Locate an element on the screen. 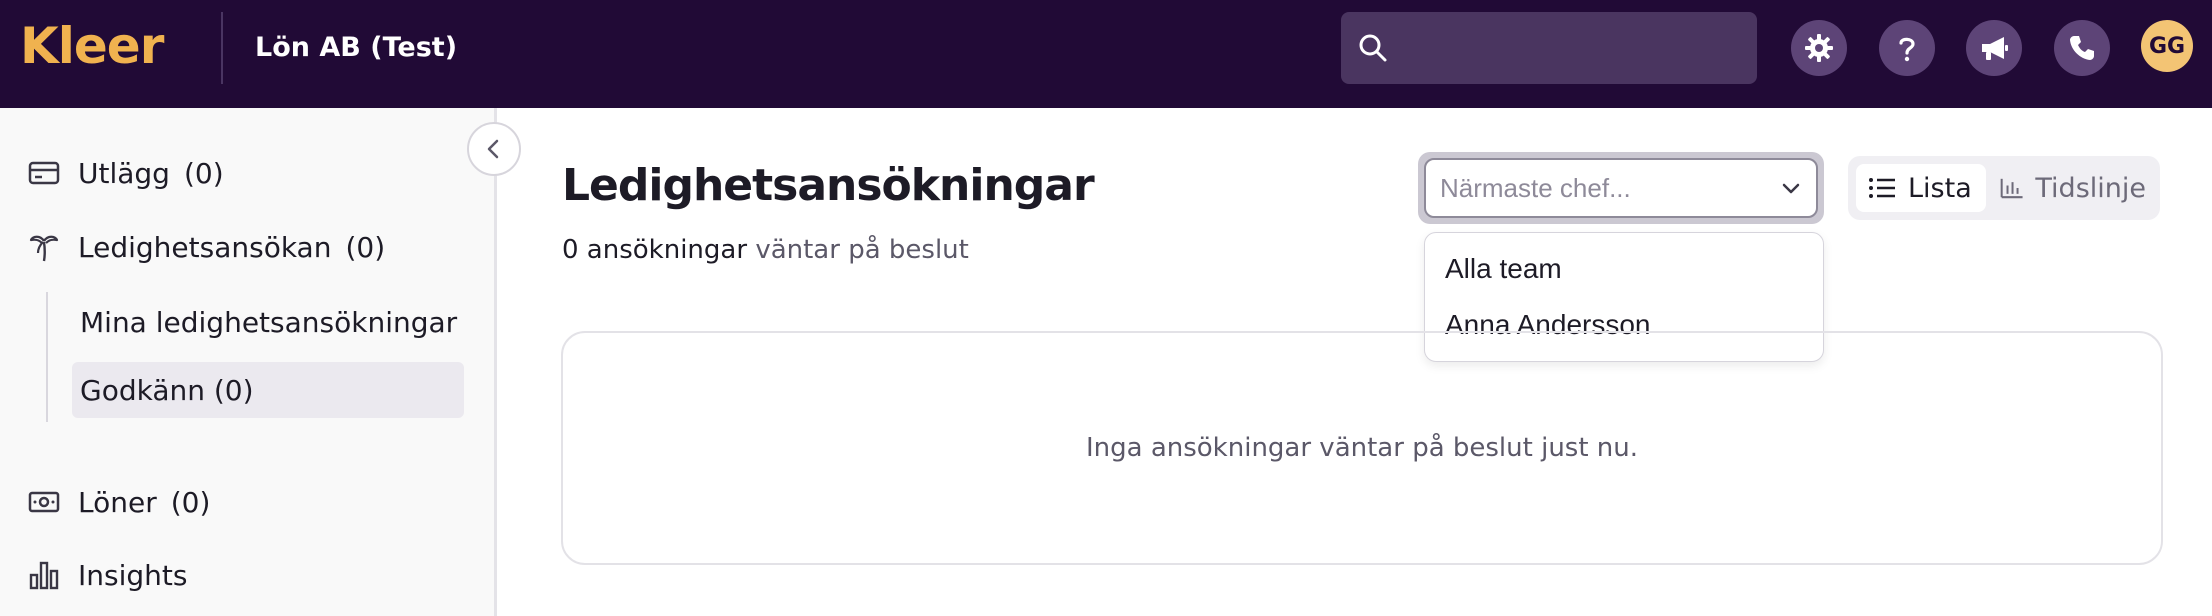 The width and height of the screenshot is (2212, 616). sidebar-item-leave-request: Ledighetsansökan (0) is located at coordinates (206, 247).